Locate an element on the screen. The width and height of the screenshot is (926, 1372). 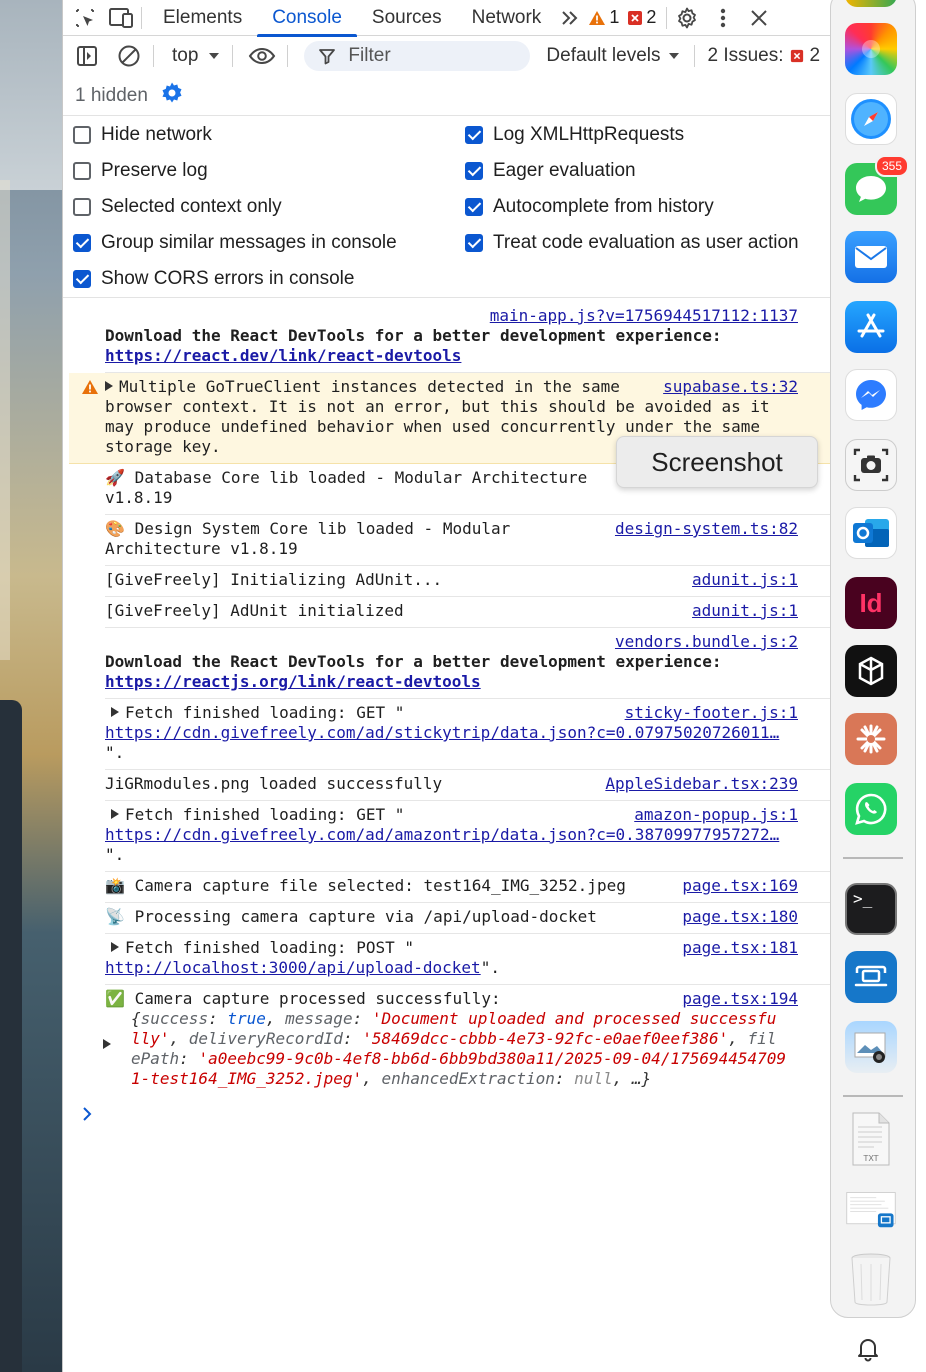
hide-network-option: Hide network is located at coordinates (142, 135).